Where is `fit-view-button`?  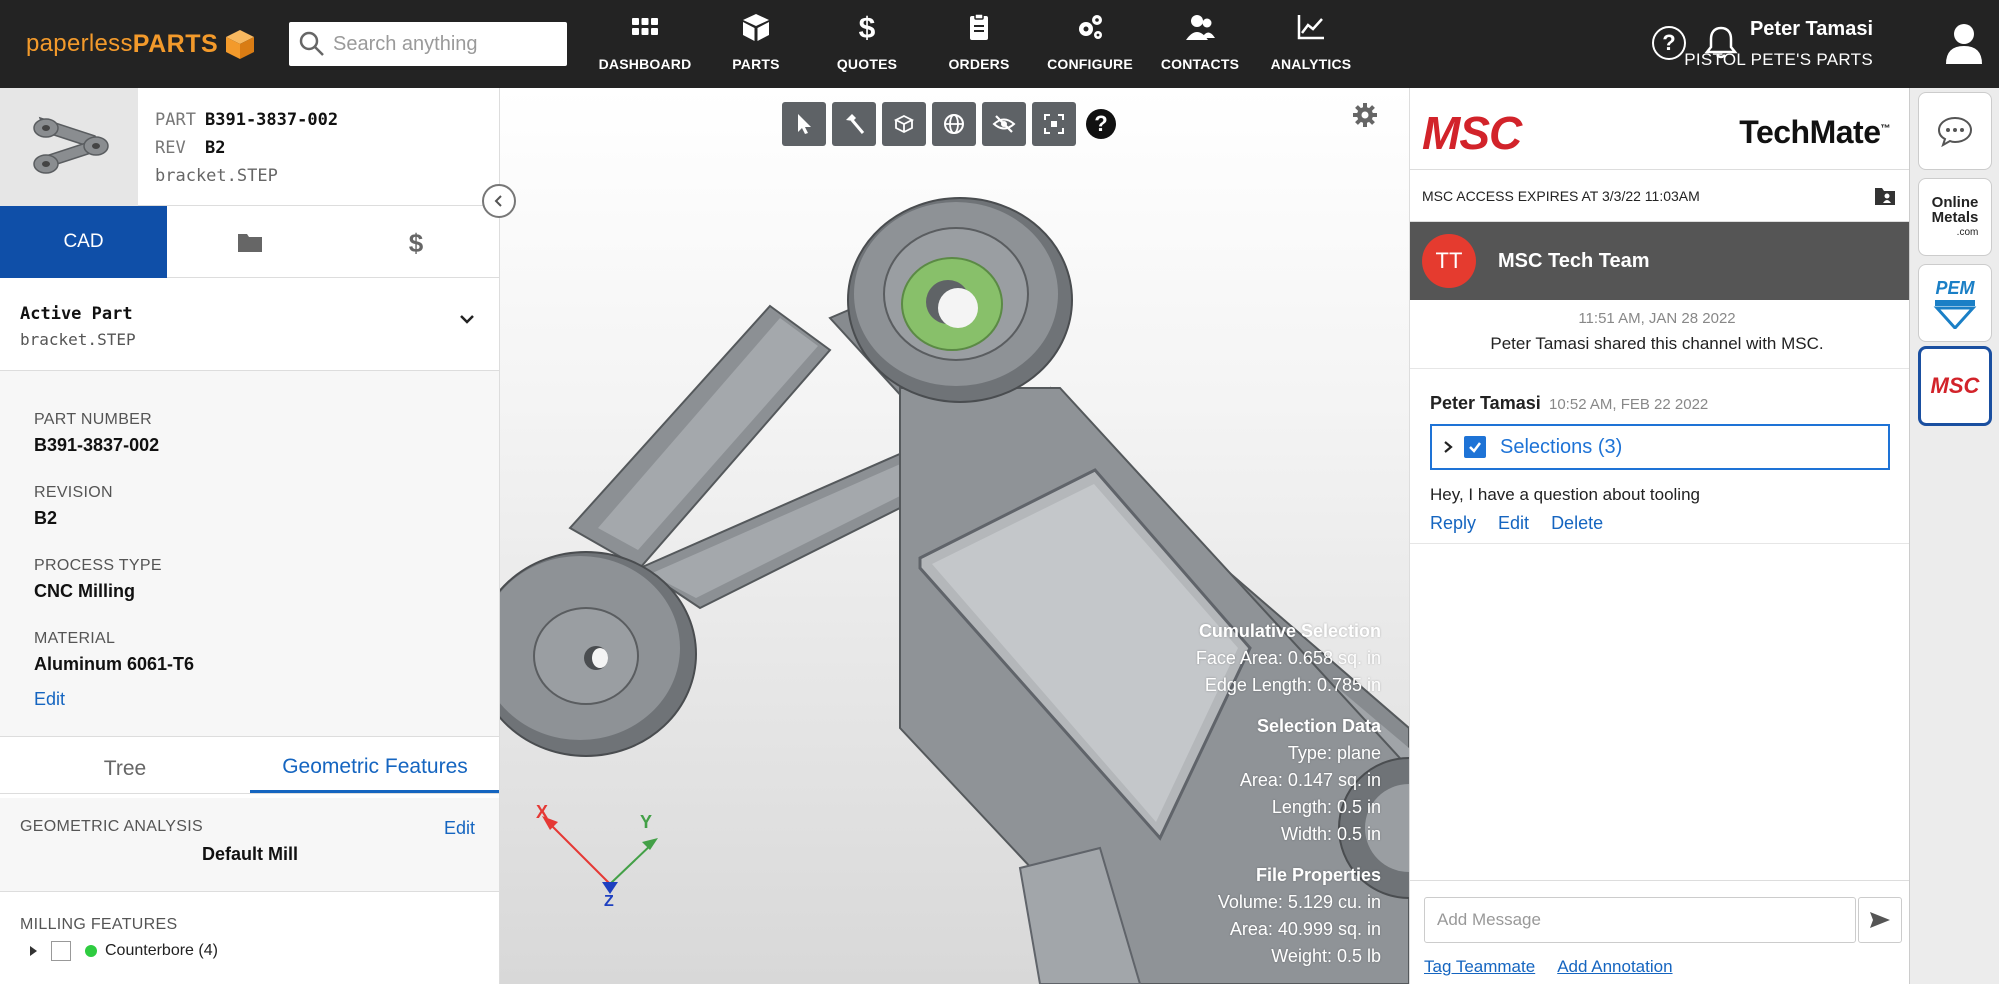 fit-view-button is located at coordinates (1054, 124).